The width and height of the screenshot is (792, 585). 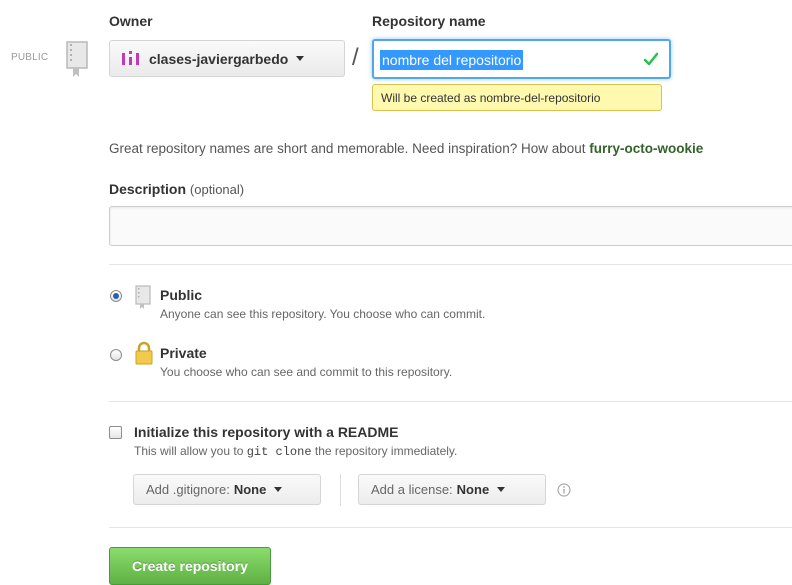 I want to click on owner-select: clases-javiergarbedo, so click(x=227, y=58).